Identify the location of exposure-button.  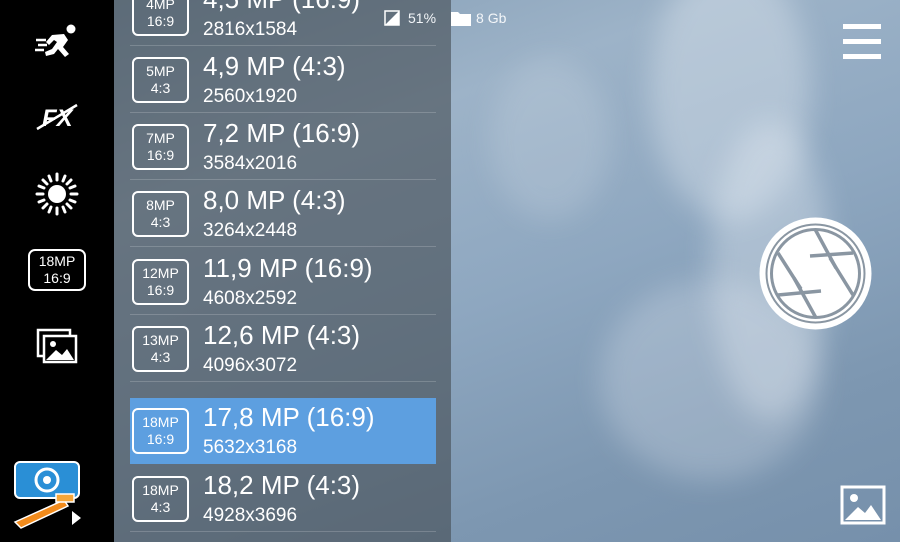
(57, 194).